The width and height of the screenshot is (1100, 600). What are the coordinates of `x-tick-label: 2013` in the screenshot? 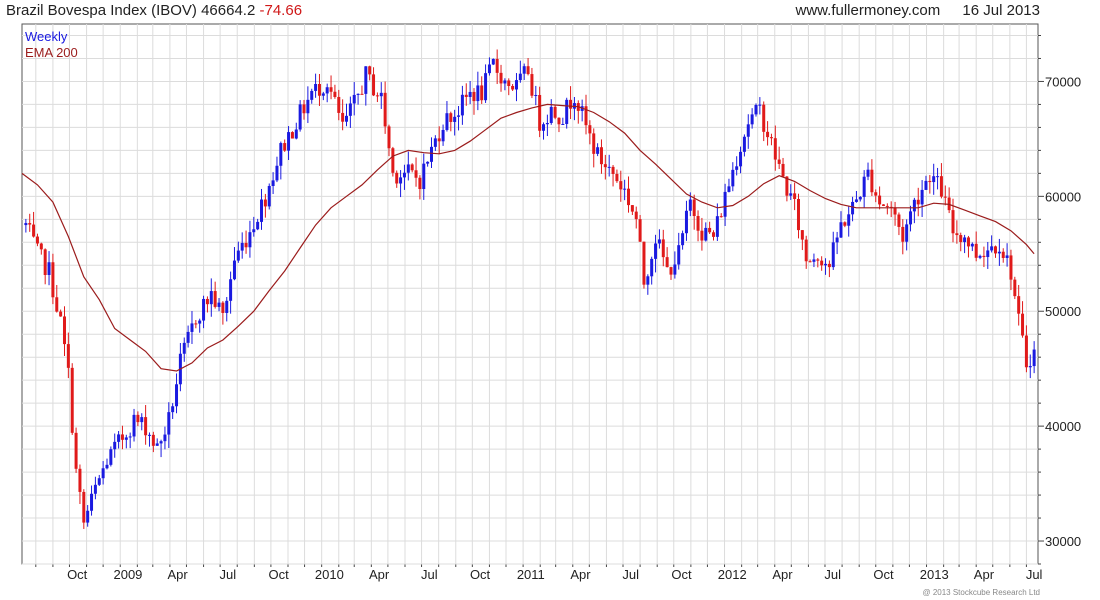 It's located at (934, 574).